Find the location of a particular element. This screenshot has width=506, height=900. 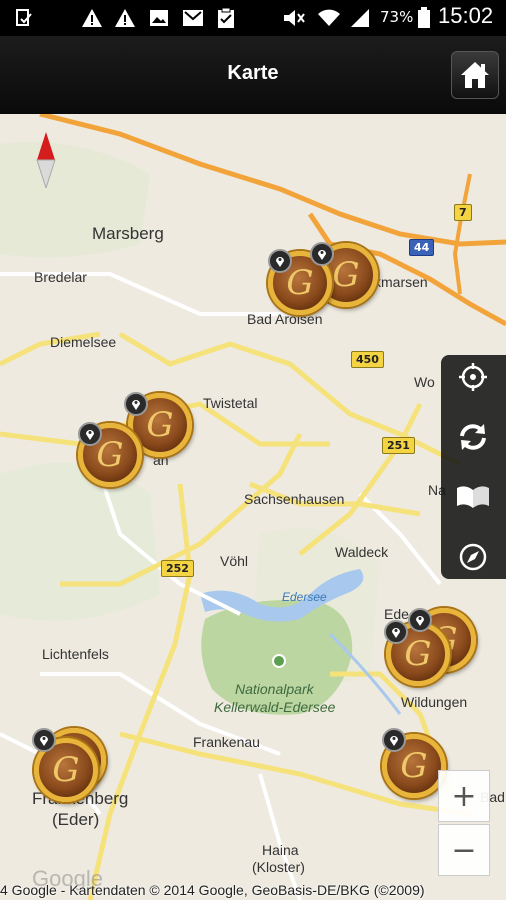

refresh-icon is located at coordinates (473, 437).